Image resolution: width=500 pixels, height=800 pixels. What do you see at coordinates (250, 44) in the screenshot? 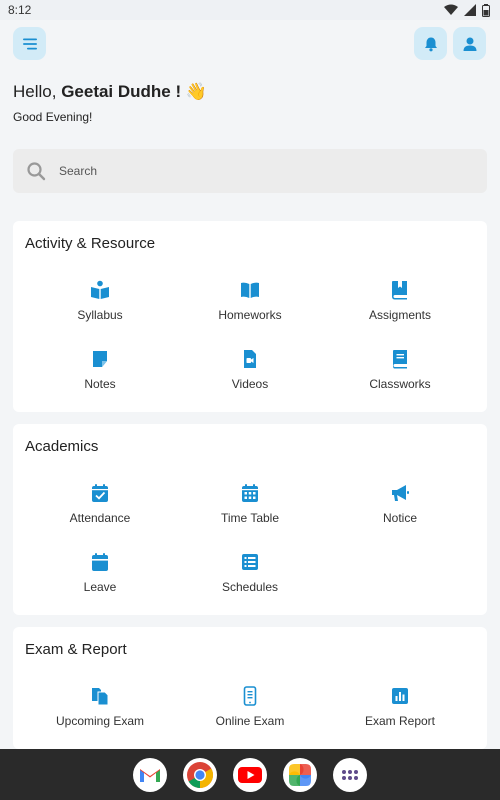
I see `top-app-bar` at bounding box center [250, 44].